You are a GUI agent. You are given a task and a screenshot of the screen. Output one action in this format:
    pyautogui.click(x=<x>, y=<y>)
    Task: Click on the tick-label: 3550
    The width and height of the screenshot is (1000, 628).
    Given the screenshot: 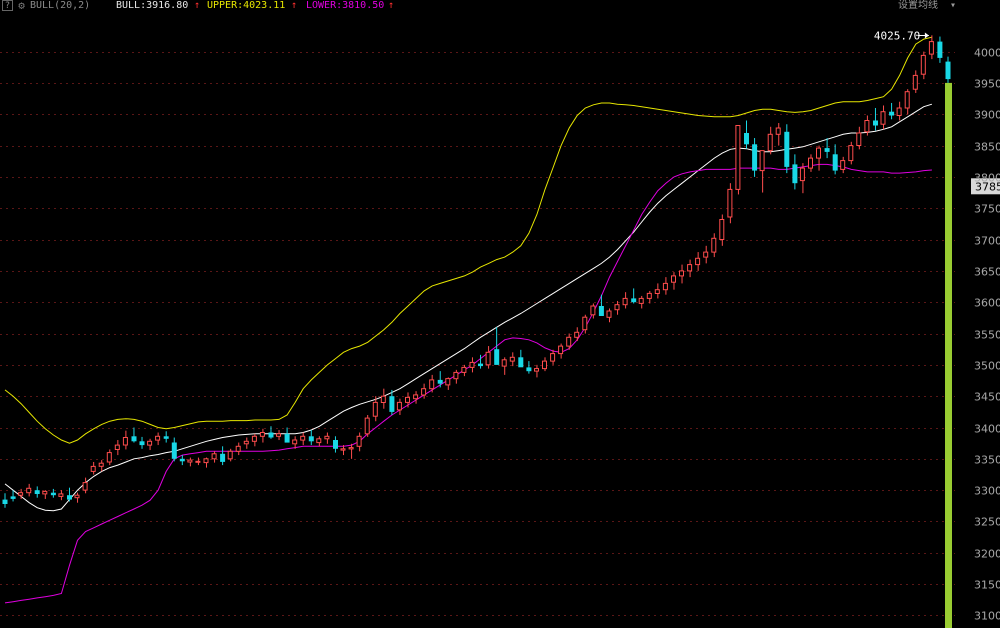 What is the action you would take?
    pyautogui.click(x=987, y=335)
    